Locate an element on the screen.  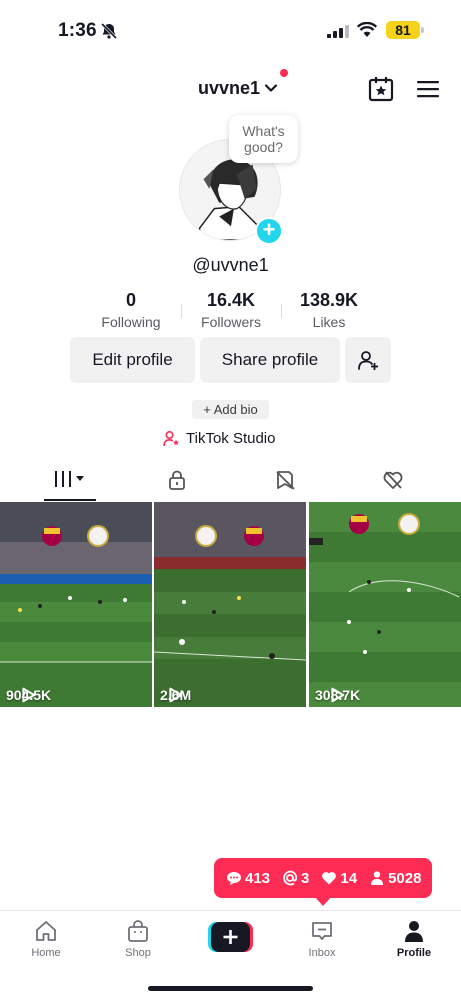
view-count: 904.5K is located at coordinates (28, 695).